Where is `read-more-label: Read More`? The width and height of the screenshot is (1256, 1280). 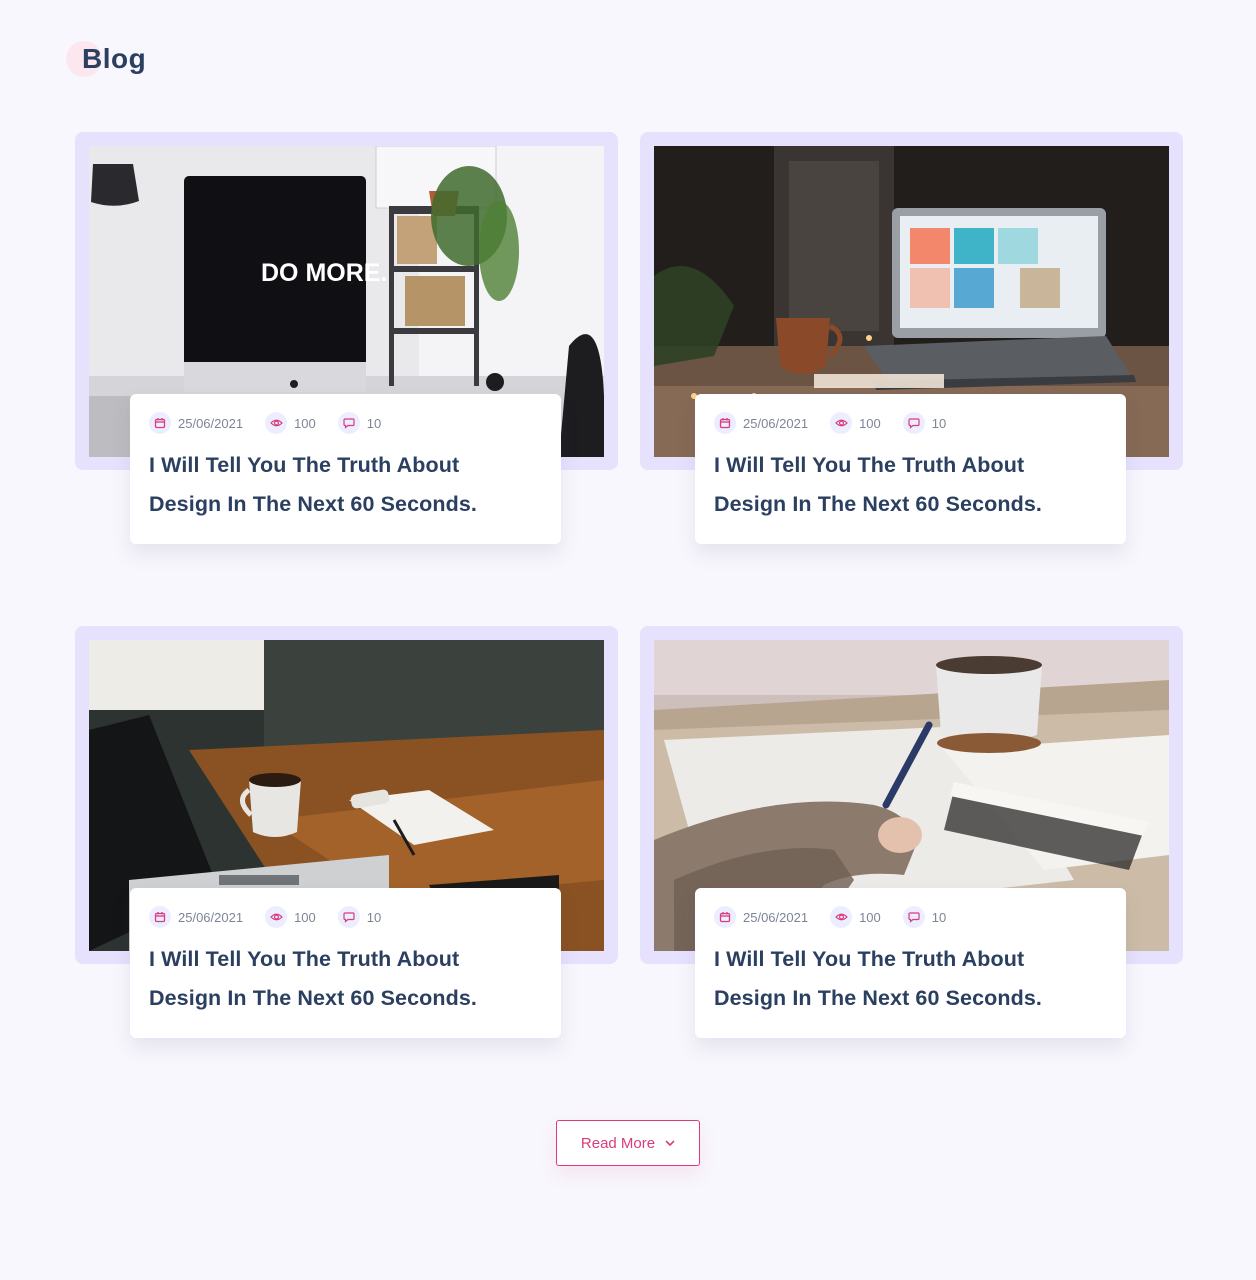
read-more-label: Read More is located at coordinates (618, 1143).